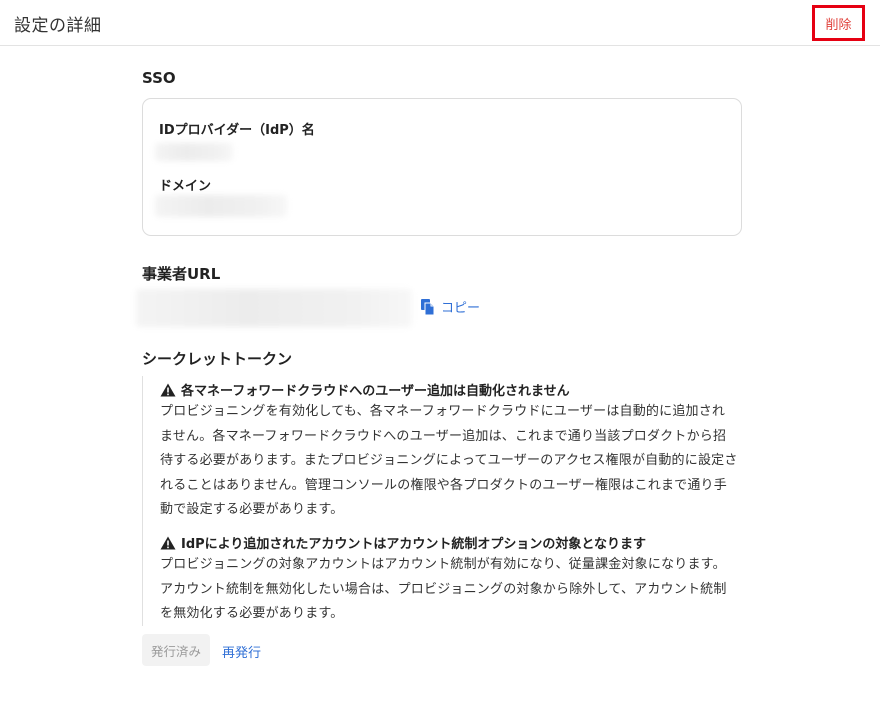  I want to click on sso-section-title: SSO, so click(159, 78).